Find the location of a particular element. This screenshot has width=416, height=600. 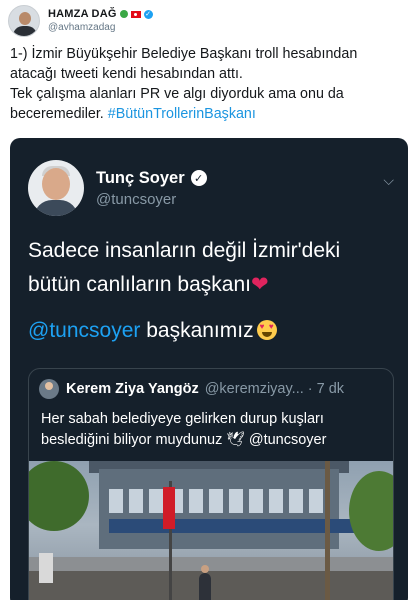

embedded-text-line: bütün canlıların başkanı❤ is located at coordinates (213, 285).